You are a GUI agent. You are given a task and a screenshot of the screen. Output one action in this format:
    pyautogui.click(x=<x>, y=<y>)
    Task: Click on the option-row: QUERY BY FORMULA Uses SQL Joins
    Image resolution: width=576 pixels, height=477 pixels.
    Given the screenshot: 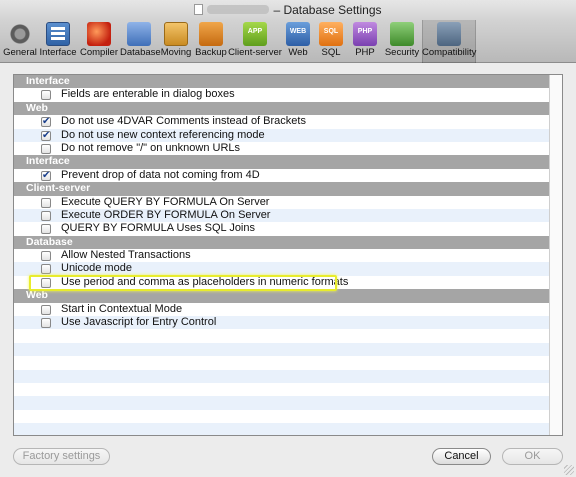 What is the action you would take?
    pyautogui.click(x=282, y=229)
    